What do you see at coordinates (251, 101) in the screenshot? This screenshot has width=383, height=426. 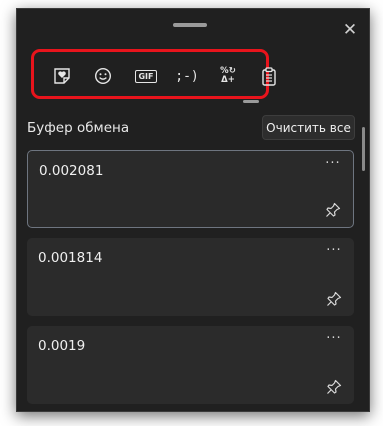 I see `active-tab-indicator` at bounding box center [251, 101].